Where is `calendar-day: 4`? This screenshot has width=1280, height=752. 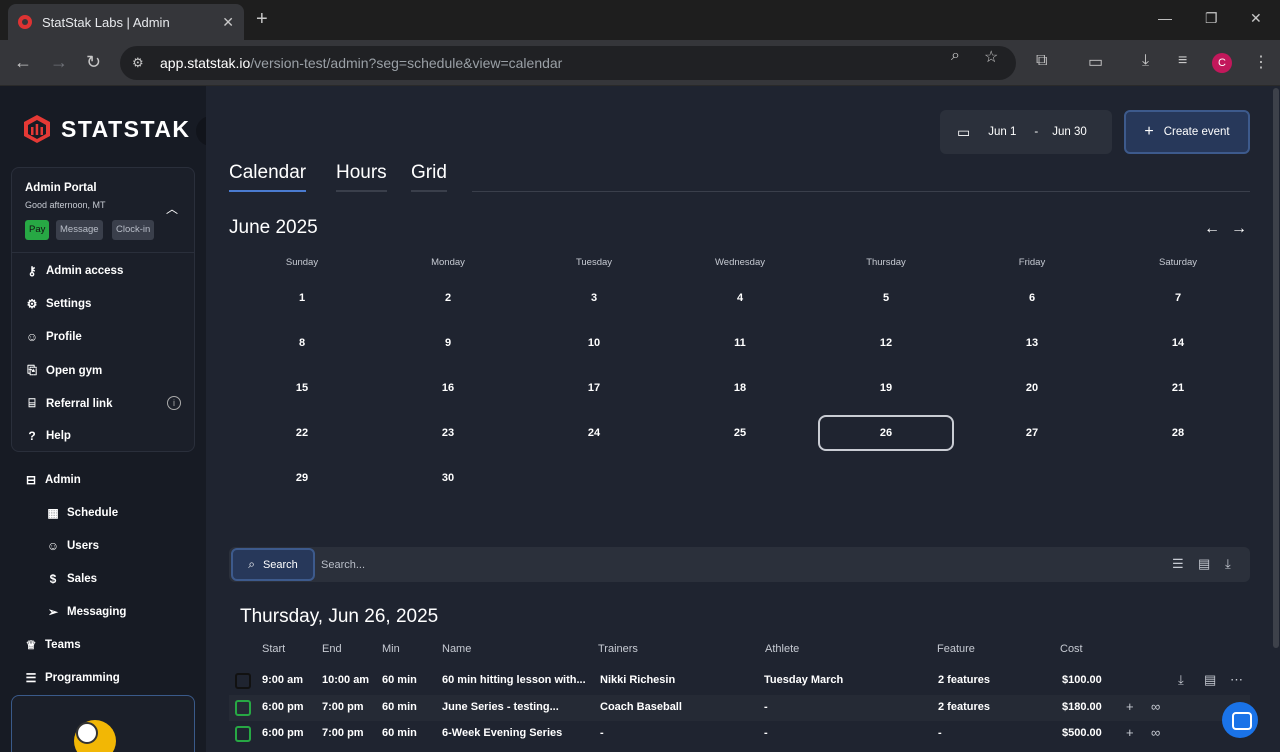
calendar-day: 4 is located at coordinates (740, 298).